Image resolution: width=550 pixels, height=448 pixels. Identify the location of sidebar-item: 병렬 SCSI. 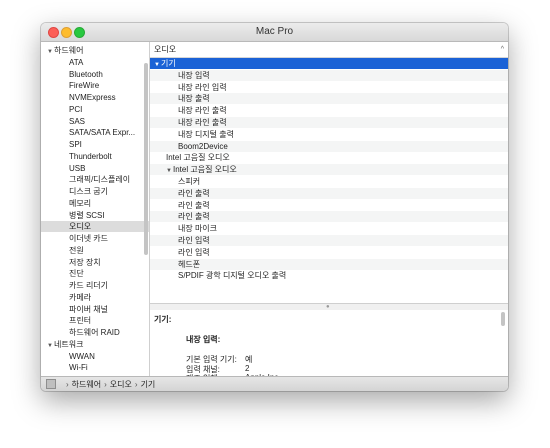
(95, 215).